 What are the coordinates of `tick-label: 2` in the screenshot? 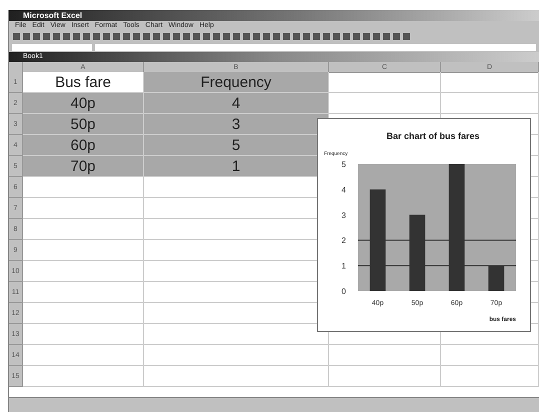 It's located at (344, 241).